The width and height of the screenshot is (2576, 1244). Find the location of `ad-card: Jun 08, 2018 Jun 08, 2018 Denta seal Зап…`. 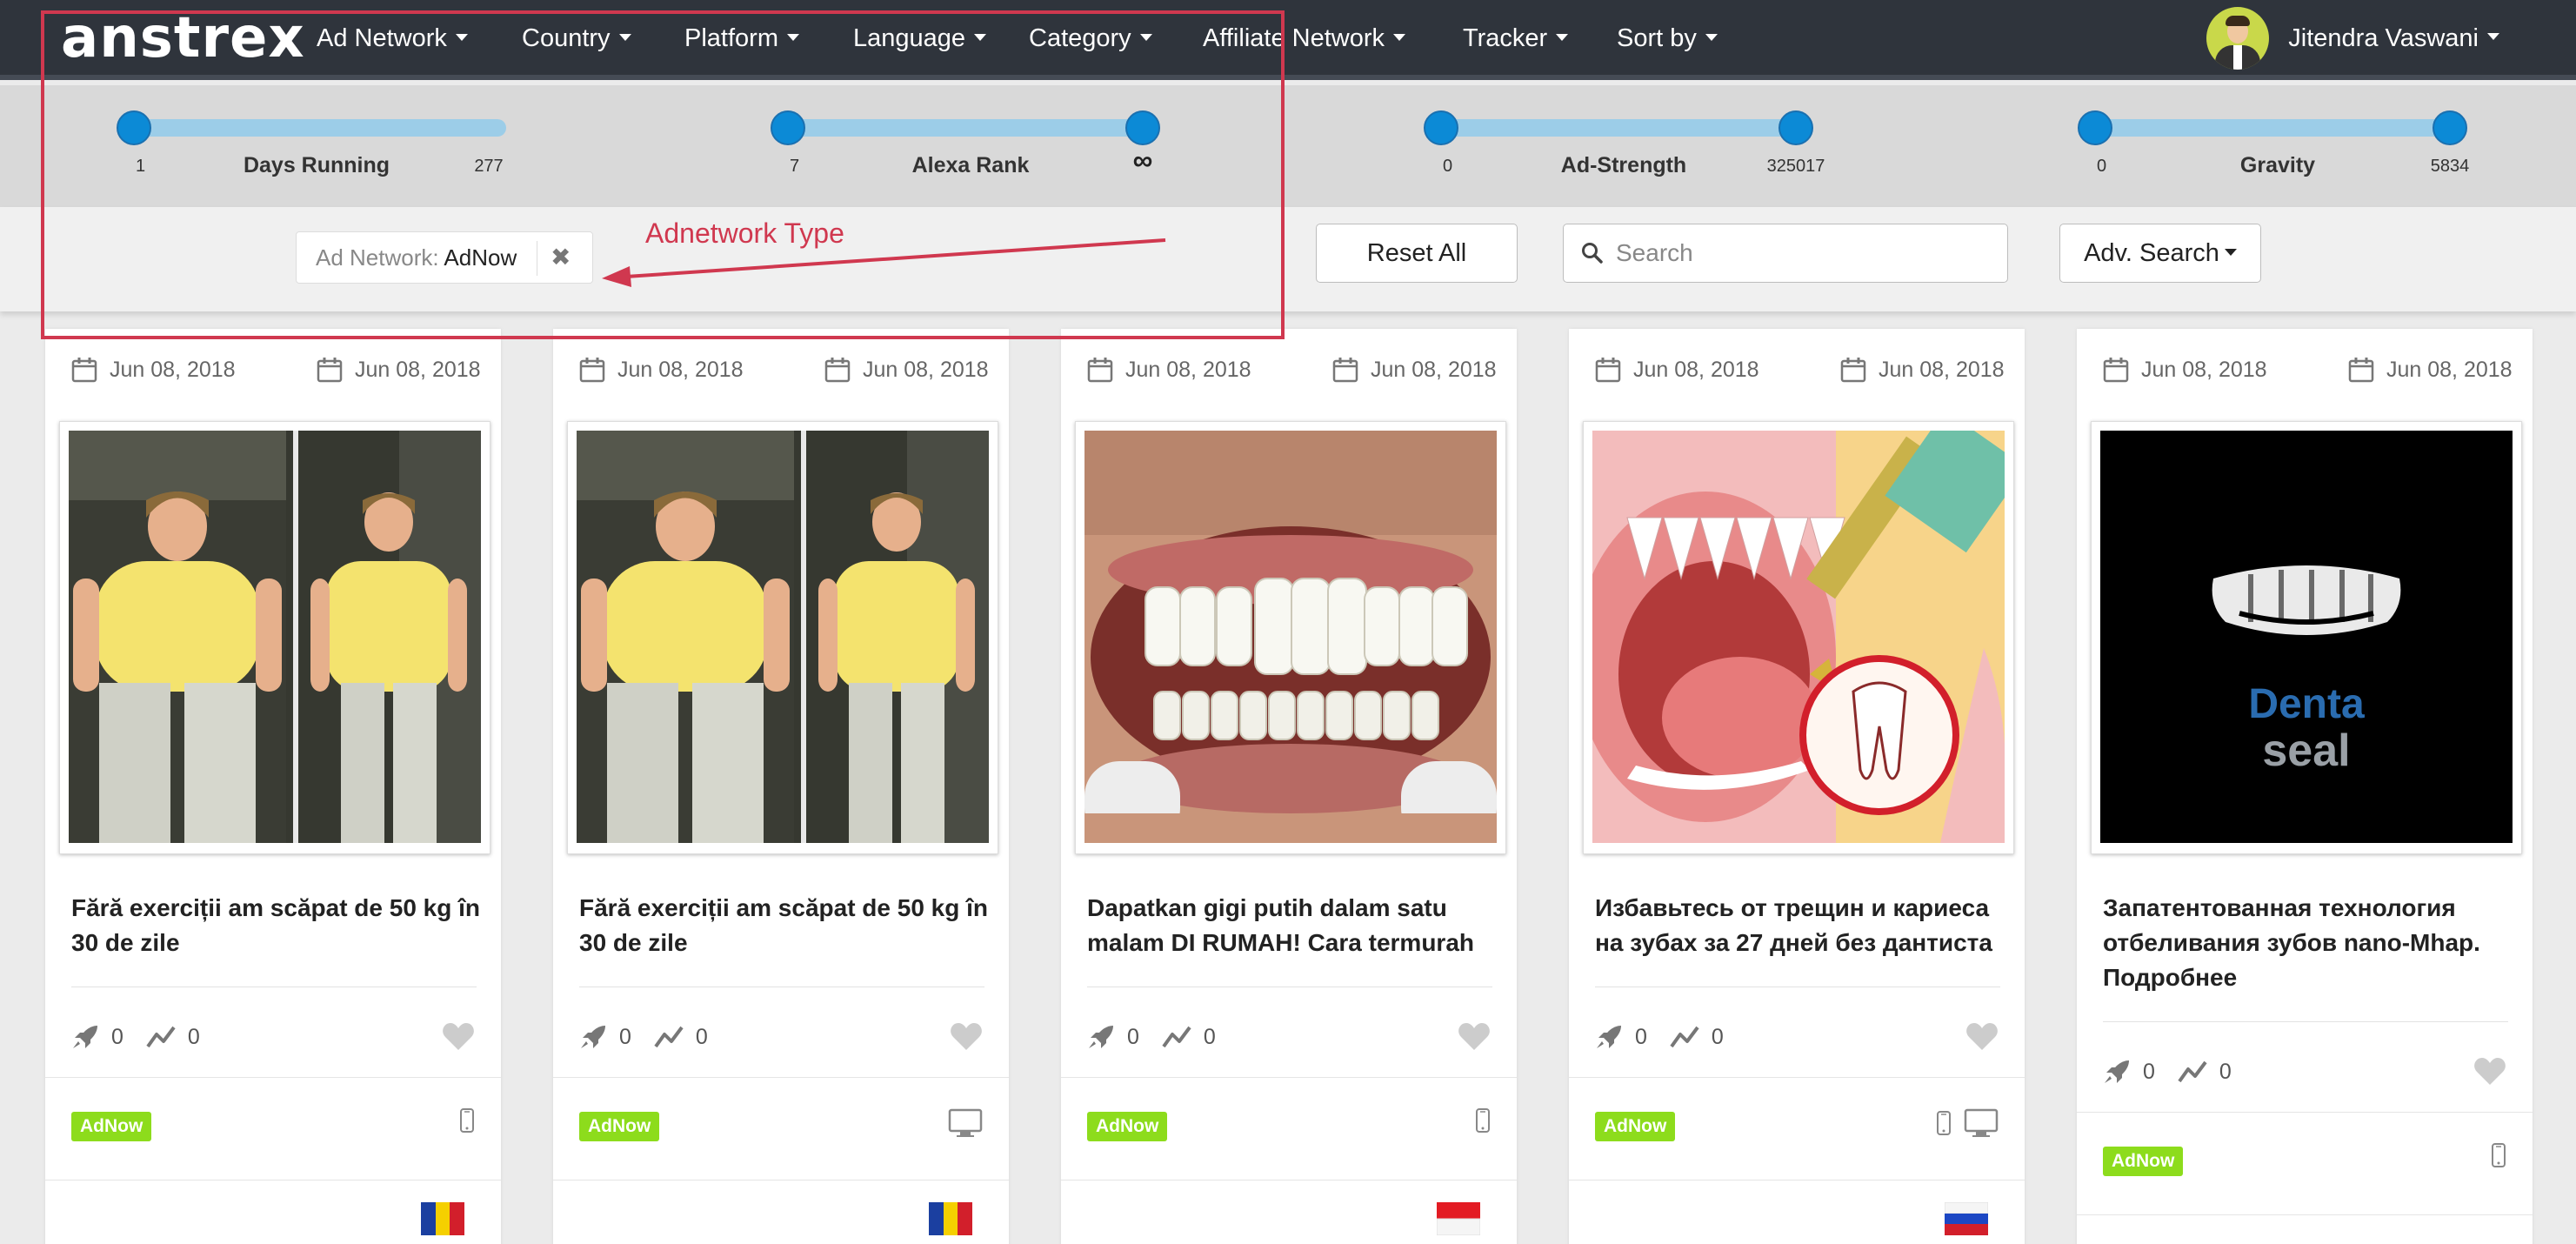

ad-card: Jun 08, 2018 Jun 08, 2018 Denta seal Зап… is located at coordinates (2305, 786).